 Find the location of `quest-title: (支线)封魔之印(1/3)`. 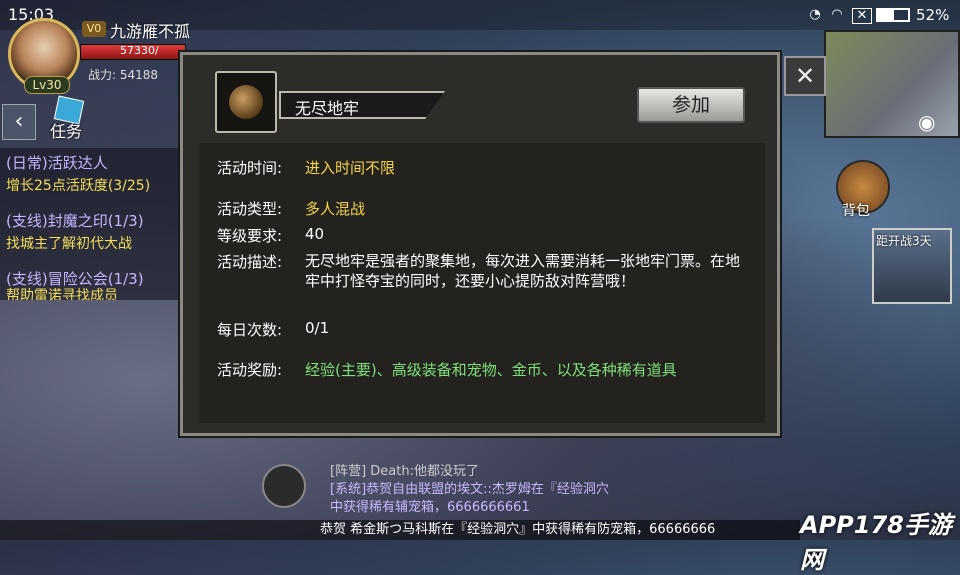

quest-title: (支线)封魔之印(1/3) is located at coordinates (75, 221).